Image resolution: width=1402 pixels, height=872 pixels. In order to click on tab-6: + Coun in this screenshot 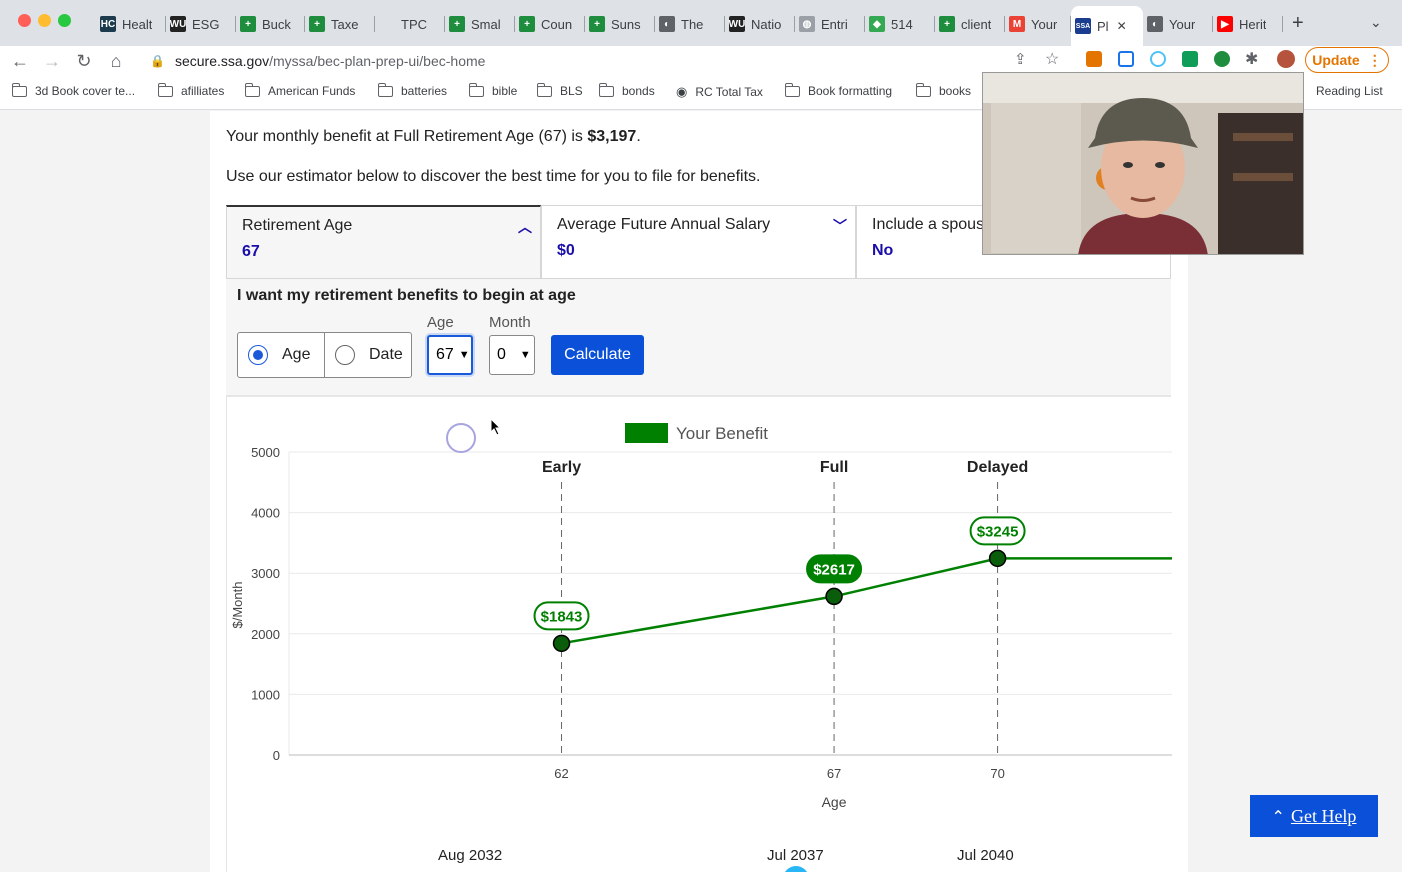, I will do `click(550, 24)`.